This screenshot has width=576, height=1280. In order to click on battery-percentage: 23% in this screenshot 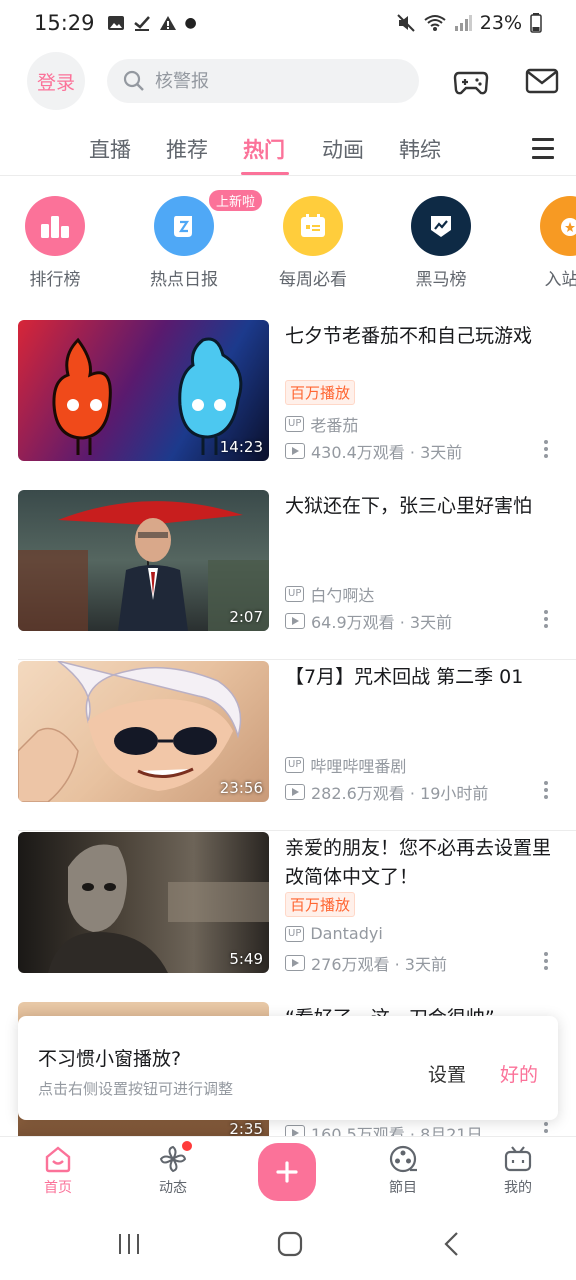, I will do `click(500, 23)`.